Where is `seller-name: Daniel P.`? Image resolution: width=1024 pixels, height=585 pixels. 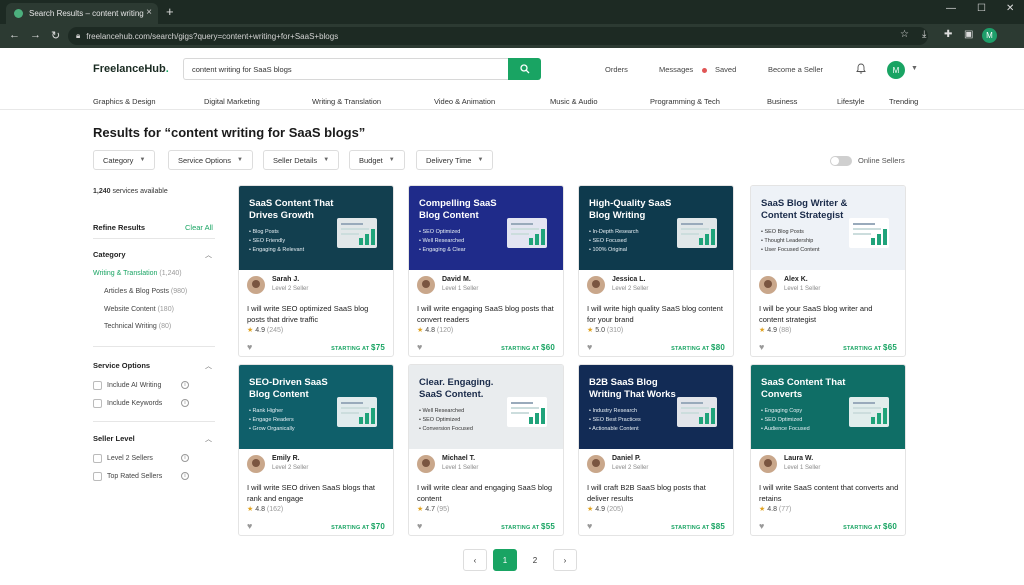 seller-name: Daniel P. is located at coordinates (626, 458).